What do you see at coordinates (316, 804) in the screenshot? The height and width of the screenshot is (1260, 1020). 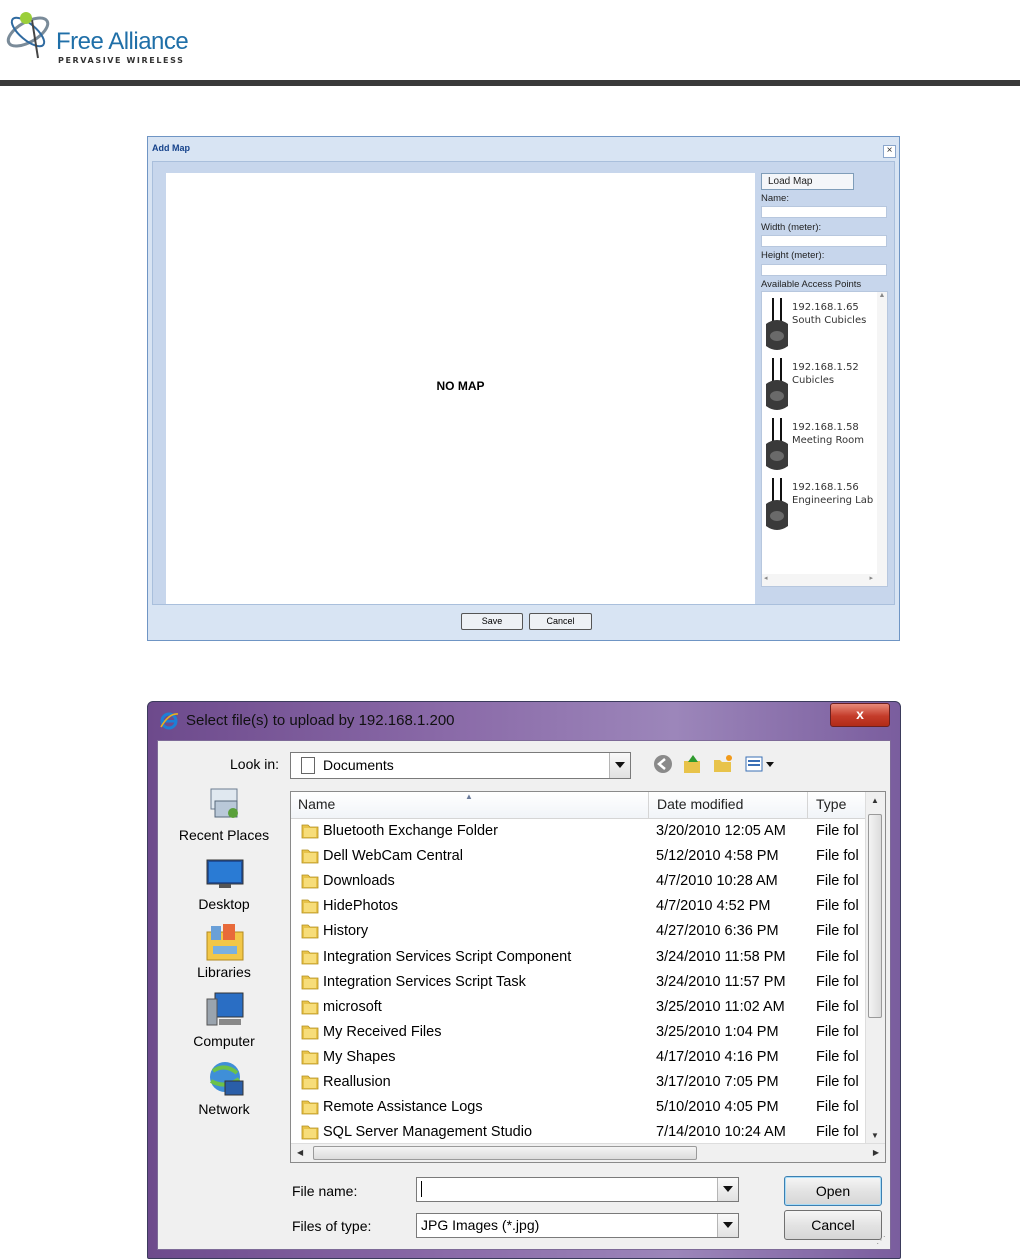 I see `column-name: Name` at bounding box center [316, 804].